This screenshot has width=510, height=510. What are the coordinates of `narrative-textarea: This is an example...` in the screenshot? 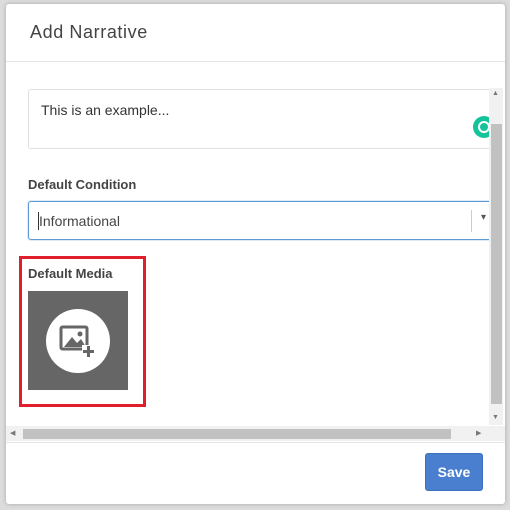 It's located at (263, 119).